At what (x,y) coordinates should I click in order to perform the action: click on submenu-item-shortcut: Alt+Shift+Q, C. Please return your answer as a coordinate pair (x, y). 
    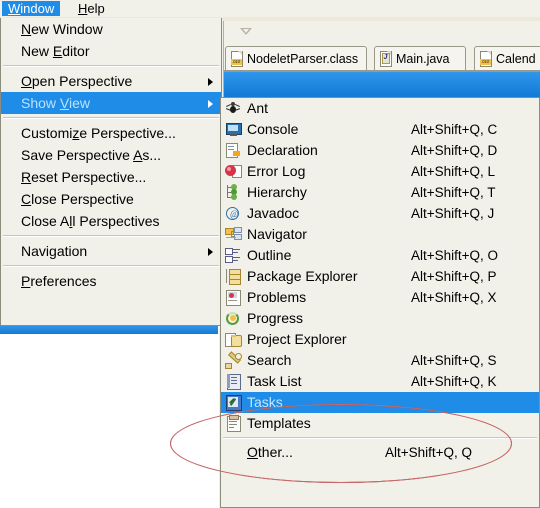
    Looking at the image, I should click on (454, 129).